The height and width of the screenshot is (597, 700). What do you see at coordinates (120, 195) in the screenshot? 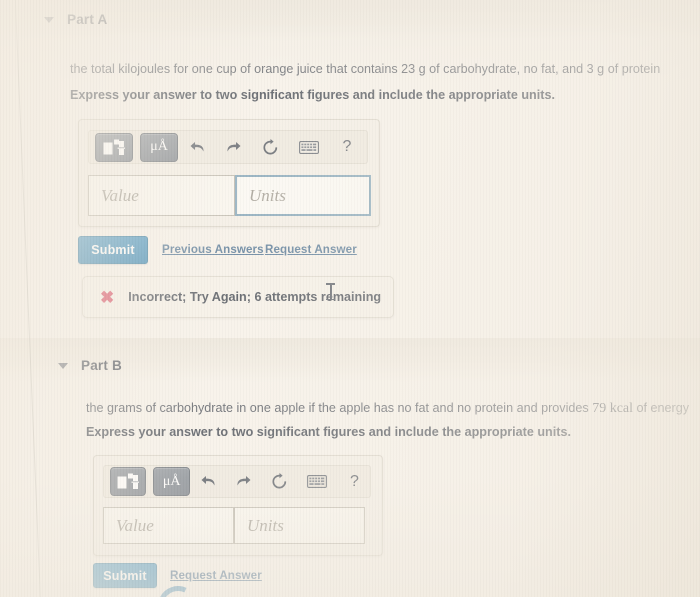
I see `part-a-value-placeholder: Value` at bounding box center [120, 195].